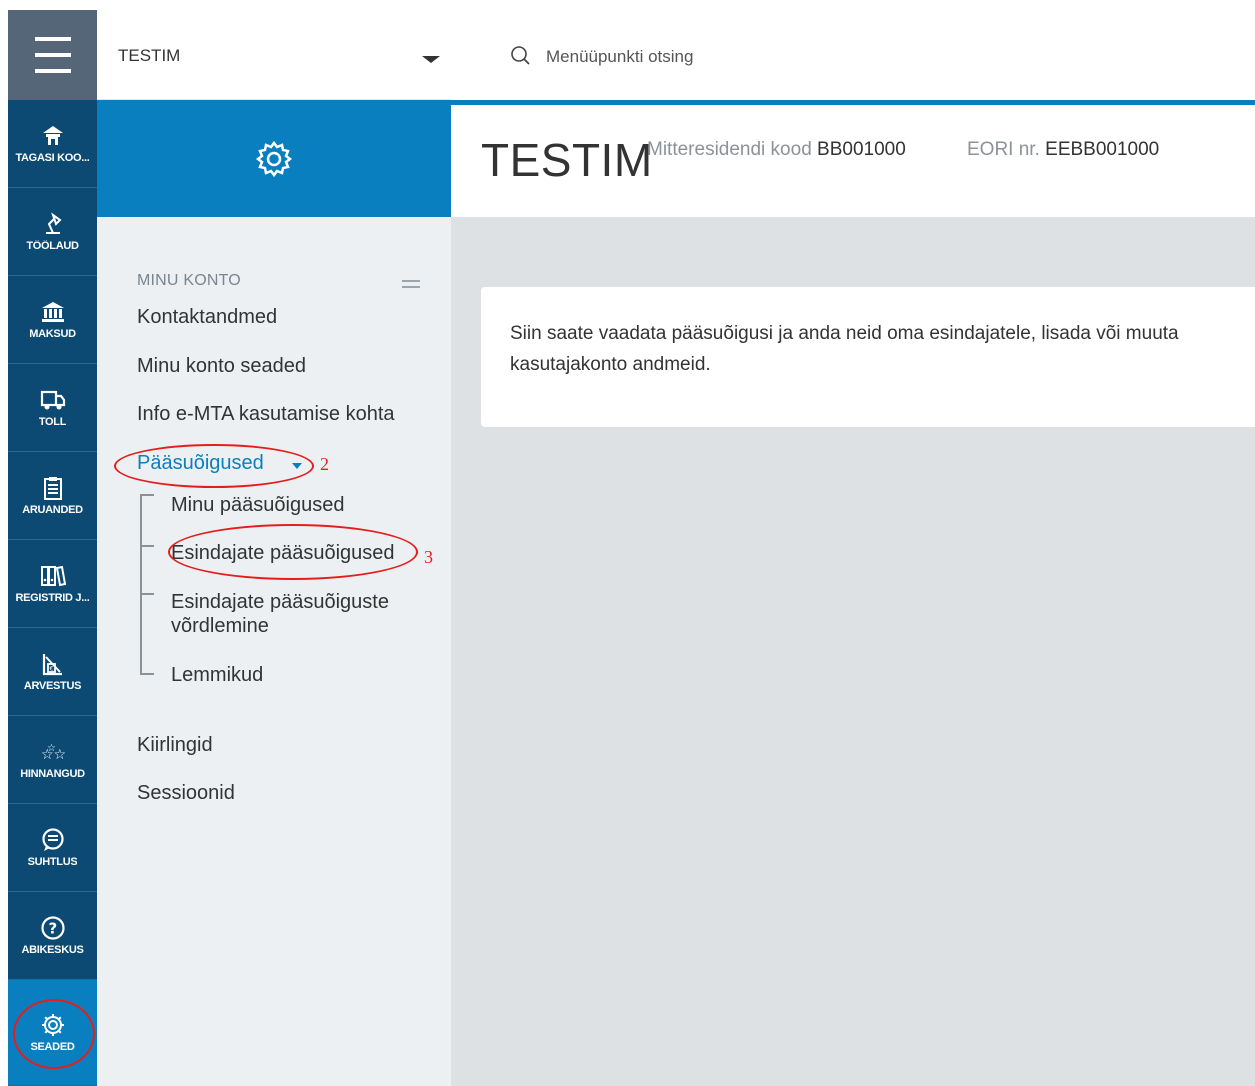 The height and width of the screenshot is (1086, 1255). I want to click on rail-item-accounting: € ARVESTUS, so click(52, 672).